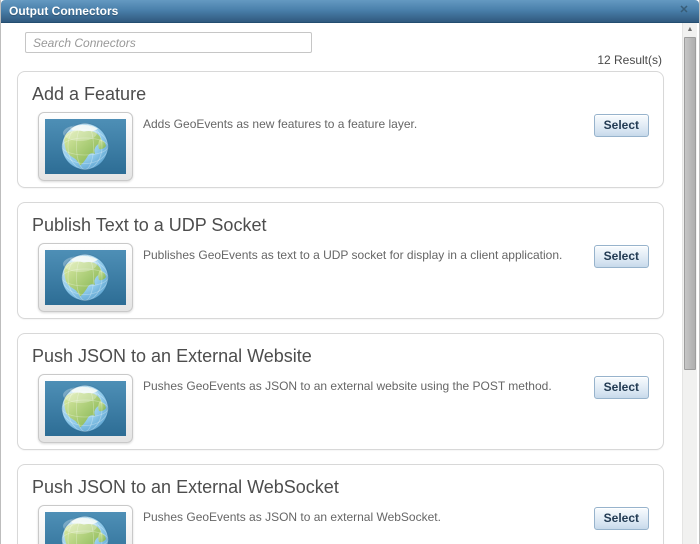 The width and height of the screenshot is (700, 544). Describe the element at coordinates (690, 203) in the screenshot. I see `scrollbar-thumb` at that location.